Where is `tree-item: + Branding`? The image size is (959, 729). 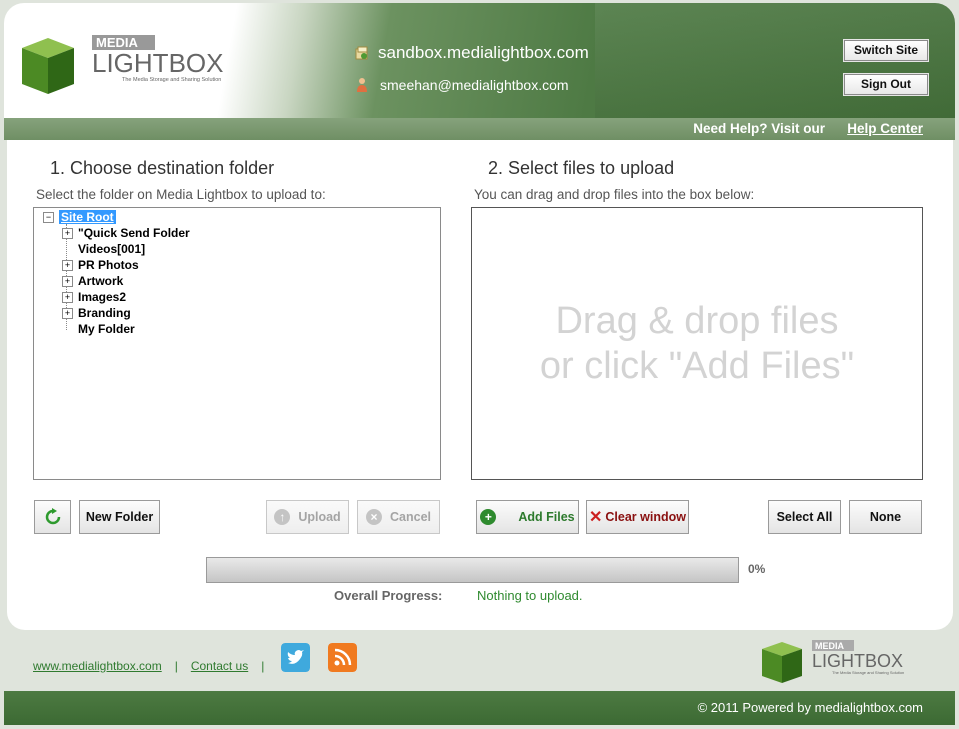 tree-item: + Branding is located at coordinates (96, 313).